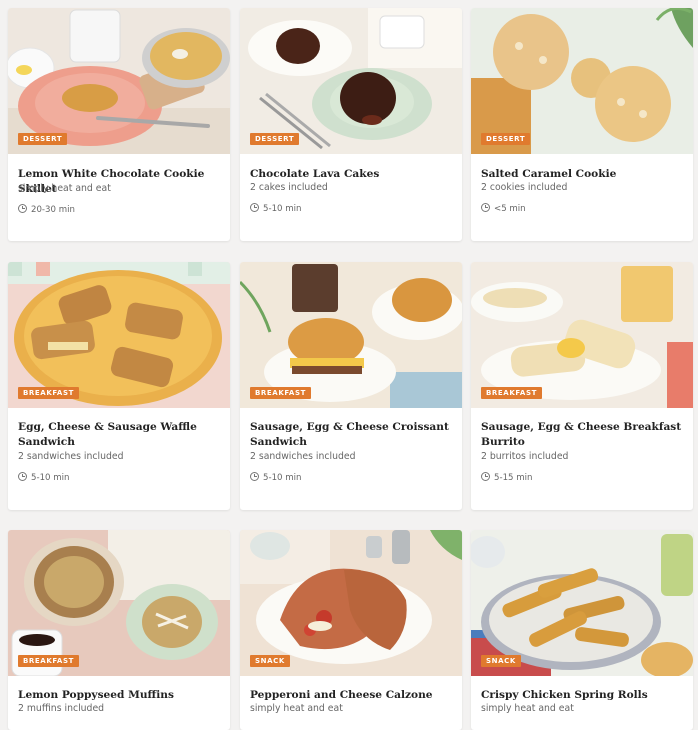 The width and height of the screenshot is (698, 730). What do you see at coordinates (583, 174) in the screenshot?
I see `meal-title: Salted Caramel Cookie` at bounding box center [583, 174].